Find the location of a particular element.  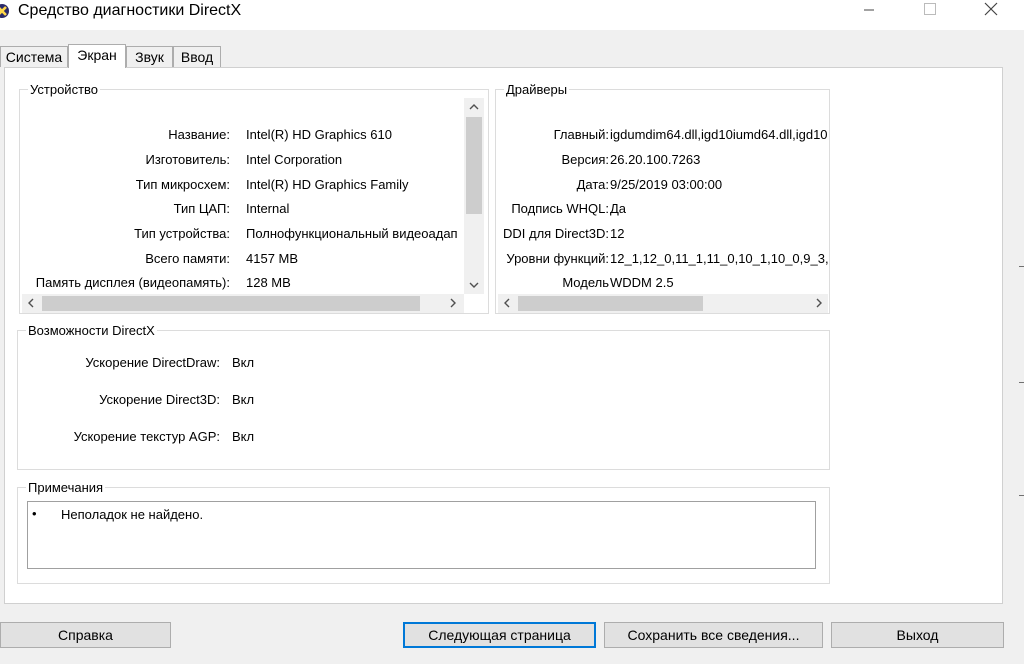

driver-value: Да is located at coordinates (618, 208).